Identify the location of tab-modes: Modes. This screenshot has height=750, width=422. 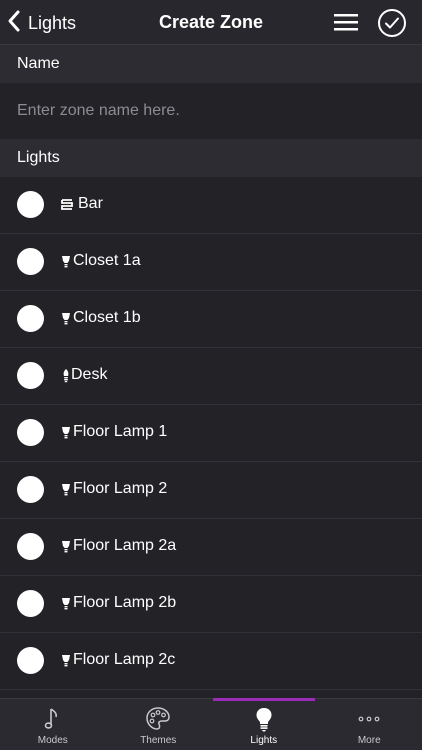
(53, 724).